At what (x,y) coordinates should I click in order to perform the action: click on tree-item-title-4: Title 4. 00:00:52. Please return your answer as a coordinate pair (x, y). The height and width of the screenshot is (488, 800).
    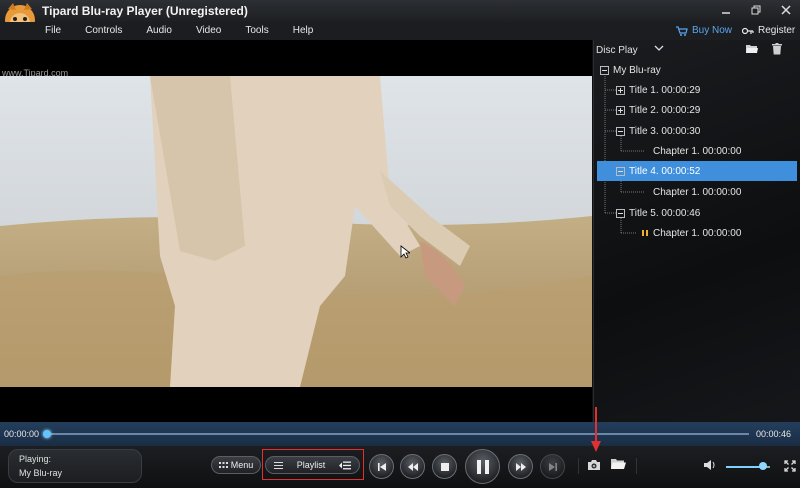
    Looking at the image, I should click on (697, 171).